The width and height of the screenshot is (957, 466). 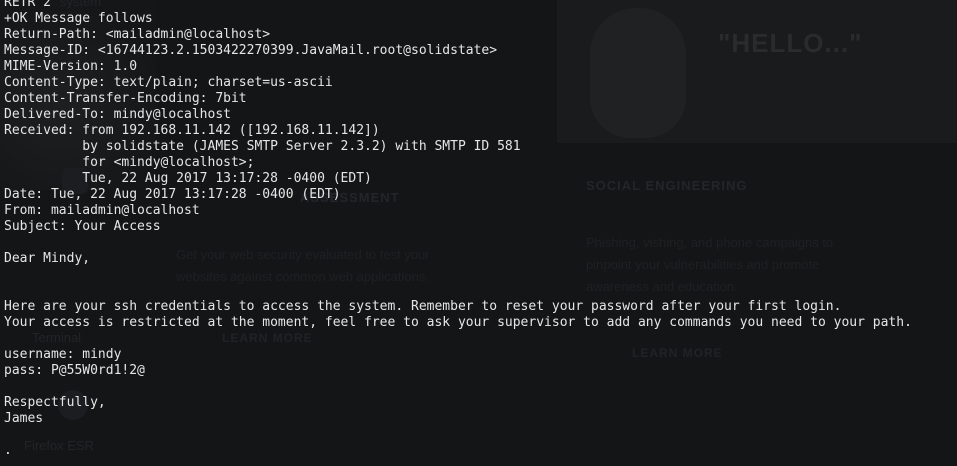 I want to click on terminal-cursor-line, so click(x=479, y=462).